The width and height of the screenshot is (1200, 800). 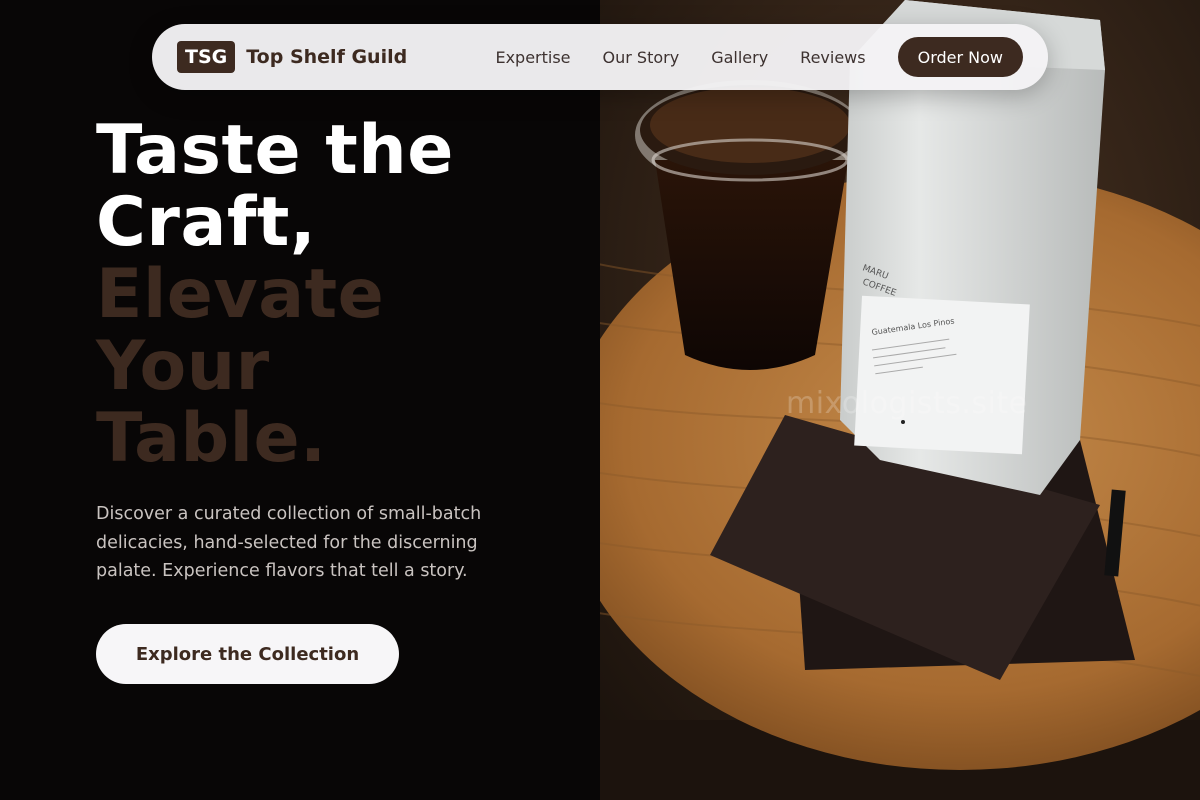 I want to click on nav-link-our-story: Our Story, so click(x=641, y=57).